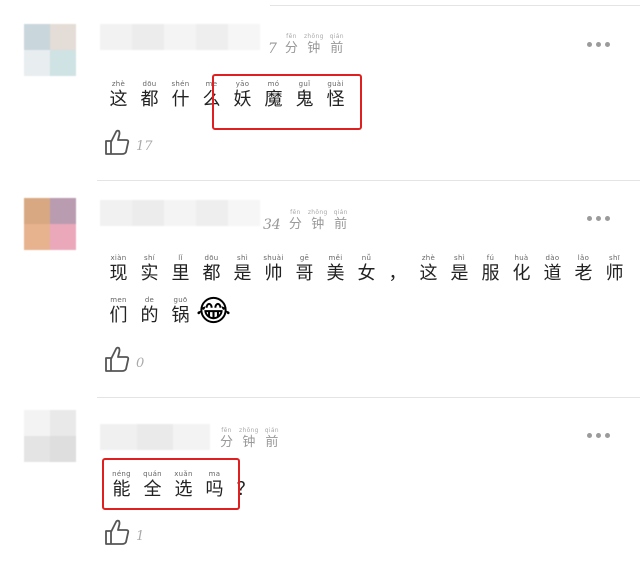 This screenshot has width=640, height=569. What do you see at coordinates (140, 536) in the screenshot?
I see `like-count: 1` at bounding box center [140, 536].